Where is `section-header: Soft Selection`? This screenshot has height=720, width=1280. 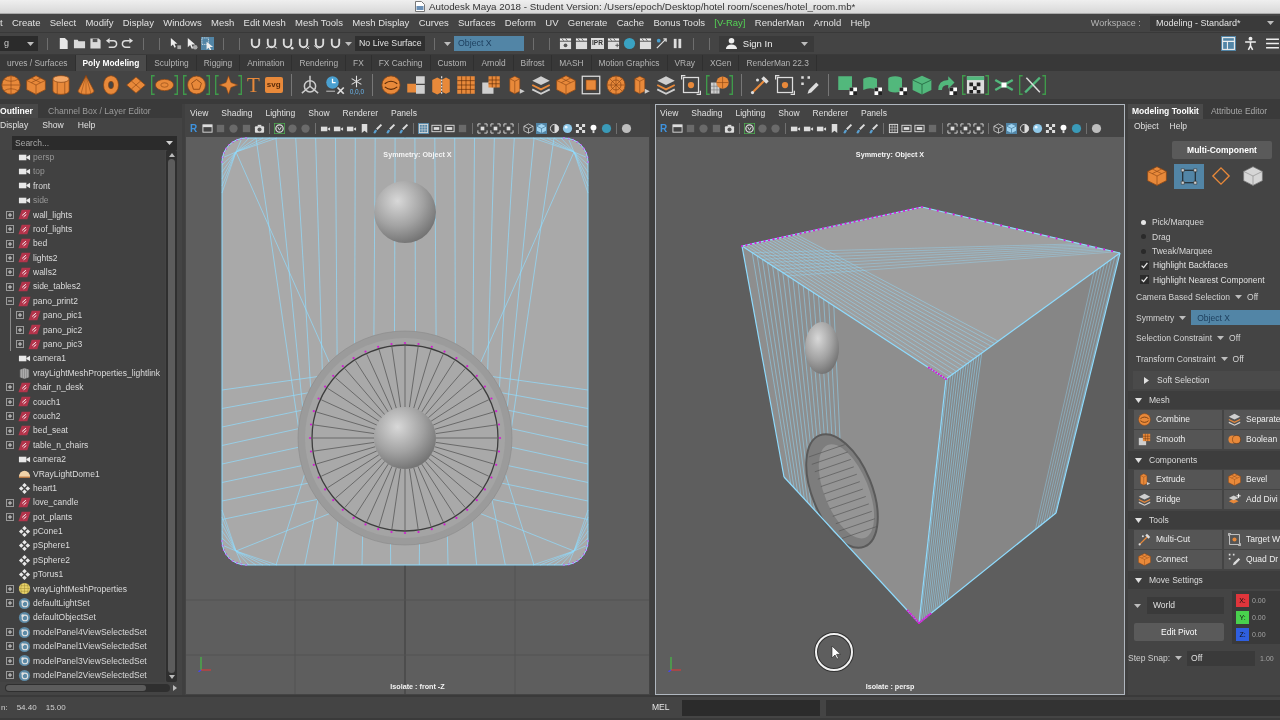 section-header: Soft Selection is located at coordinates (1206, 380).